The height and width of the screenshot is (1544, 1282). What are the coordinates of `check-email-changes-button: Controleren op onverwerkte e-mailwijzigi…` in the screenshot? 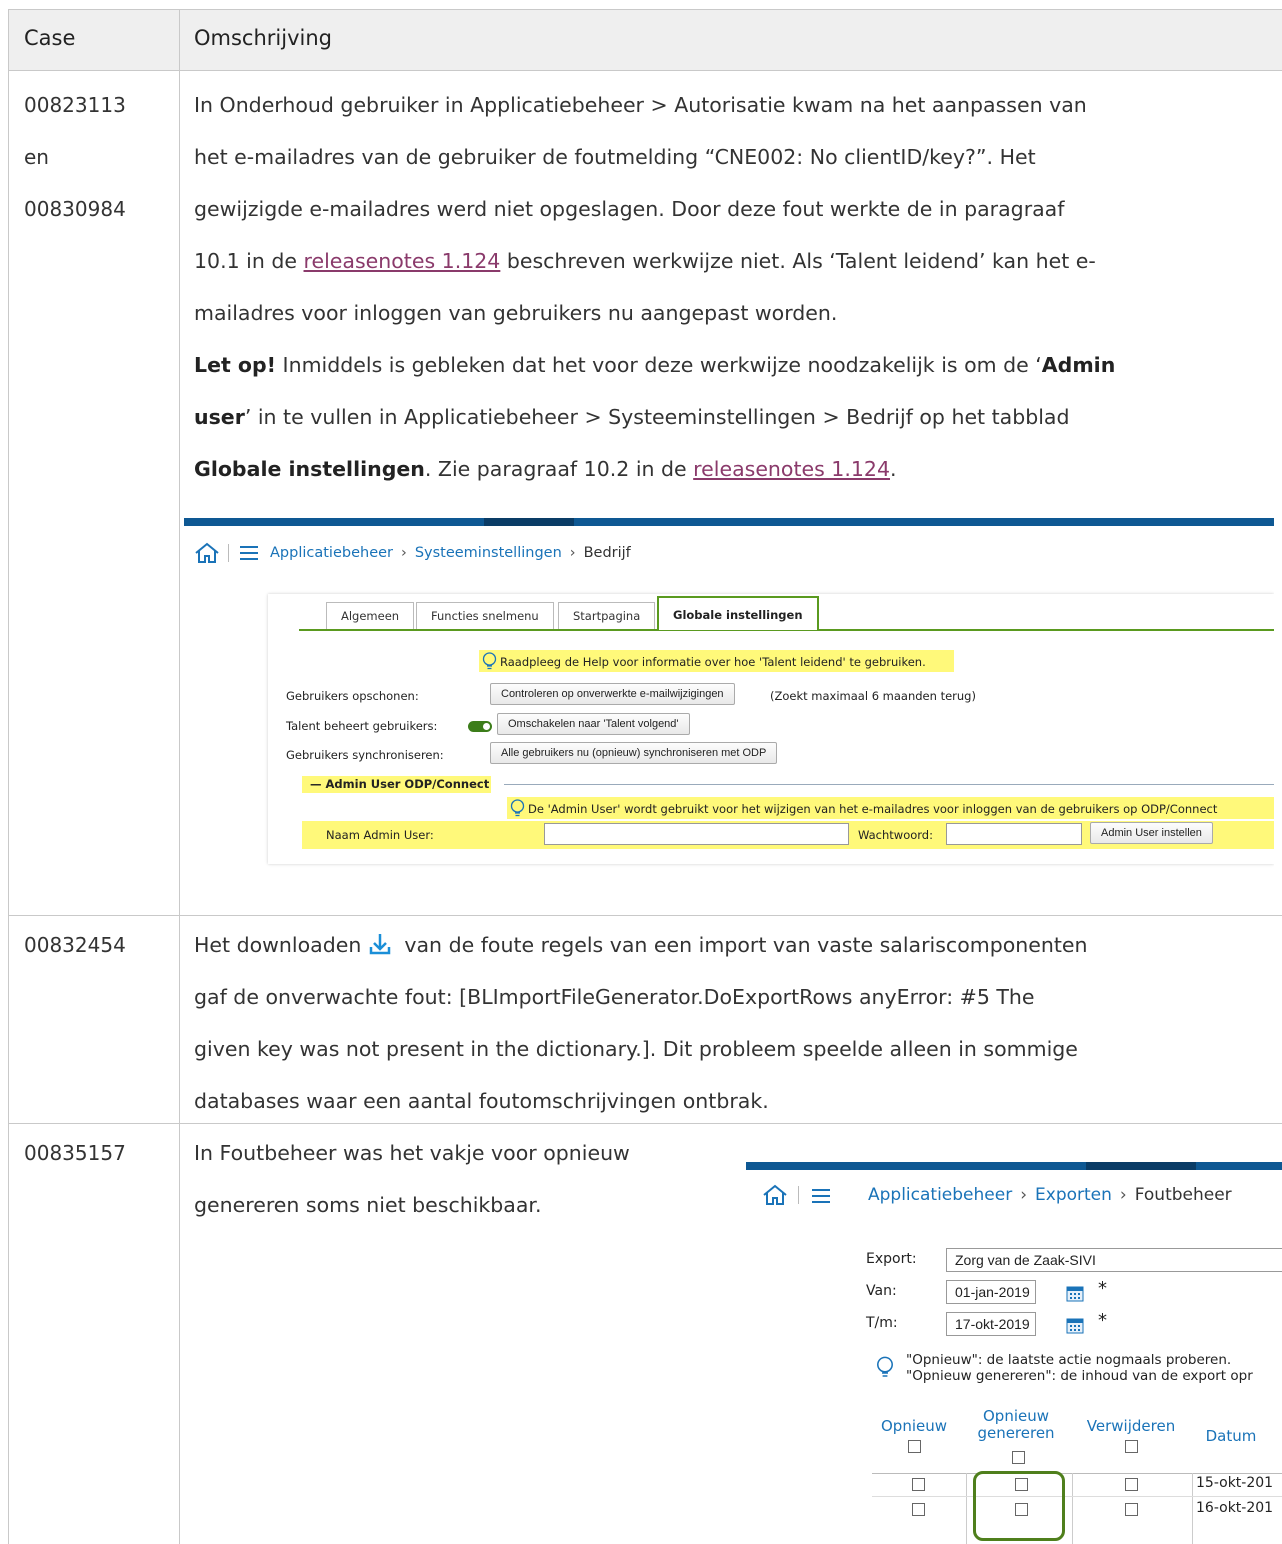 It's located at (612, 694).